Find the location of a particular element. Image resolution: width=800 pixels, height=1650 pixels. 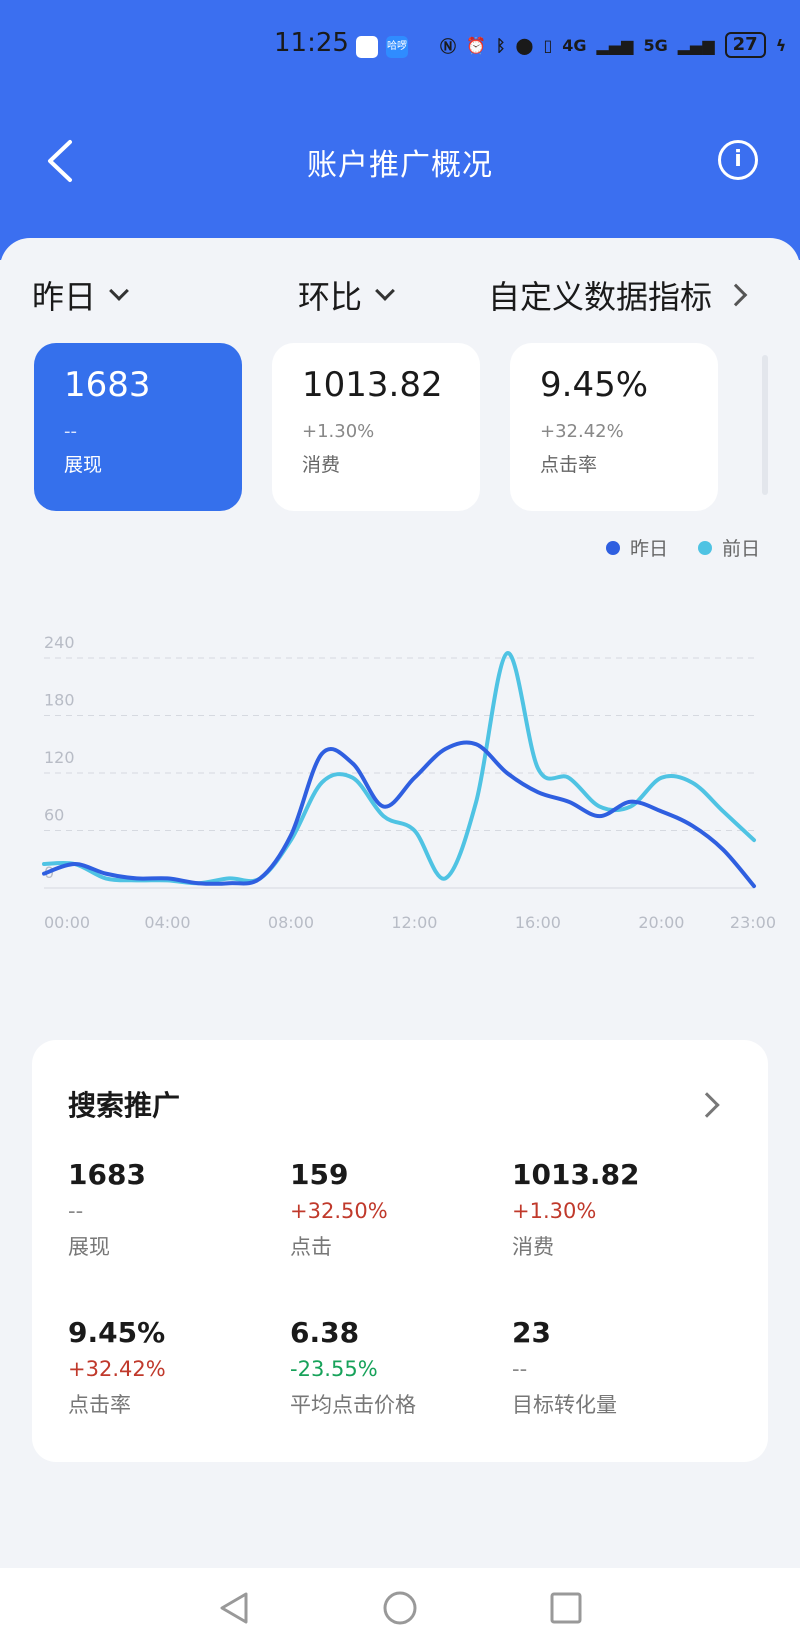

panel-metric-avg-cpc: 6.38 -23.55% 平均点击价格 is located at coordinates (400, 1367).